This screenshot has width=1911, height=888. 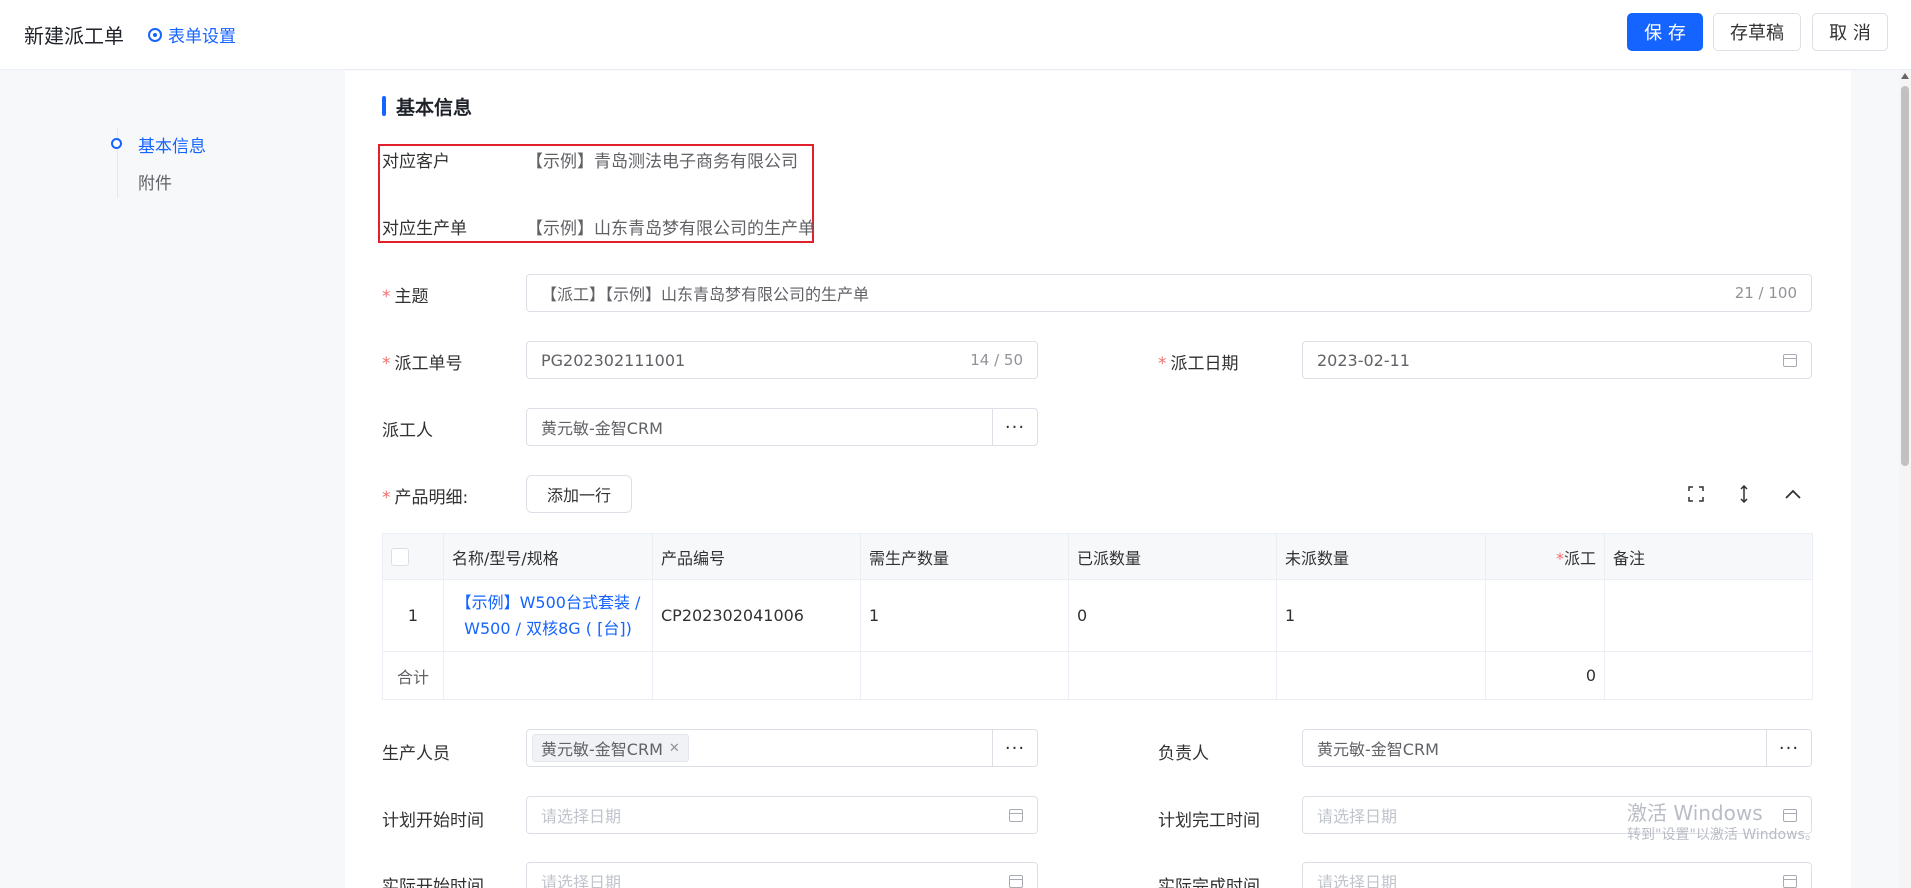 What do you see at coordinates (1198, 364) in the screenshot?
I see `dispatch-date-label: * 派工日期` at bounding box center [1198, 364].